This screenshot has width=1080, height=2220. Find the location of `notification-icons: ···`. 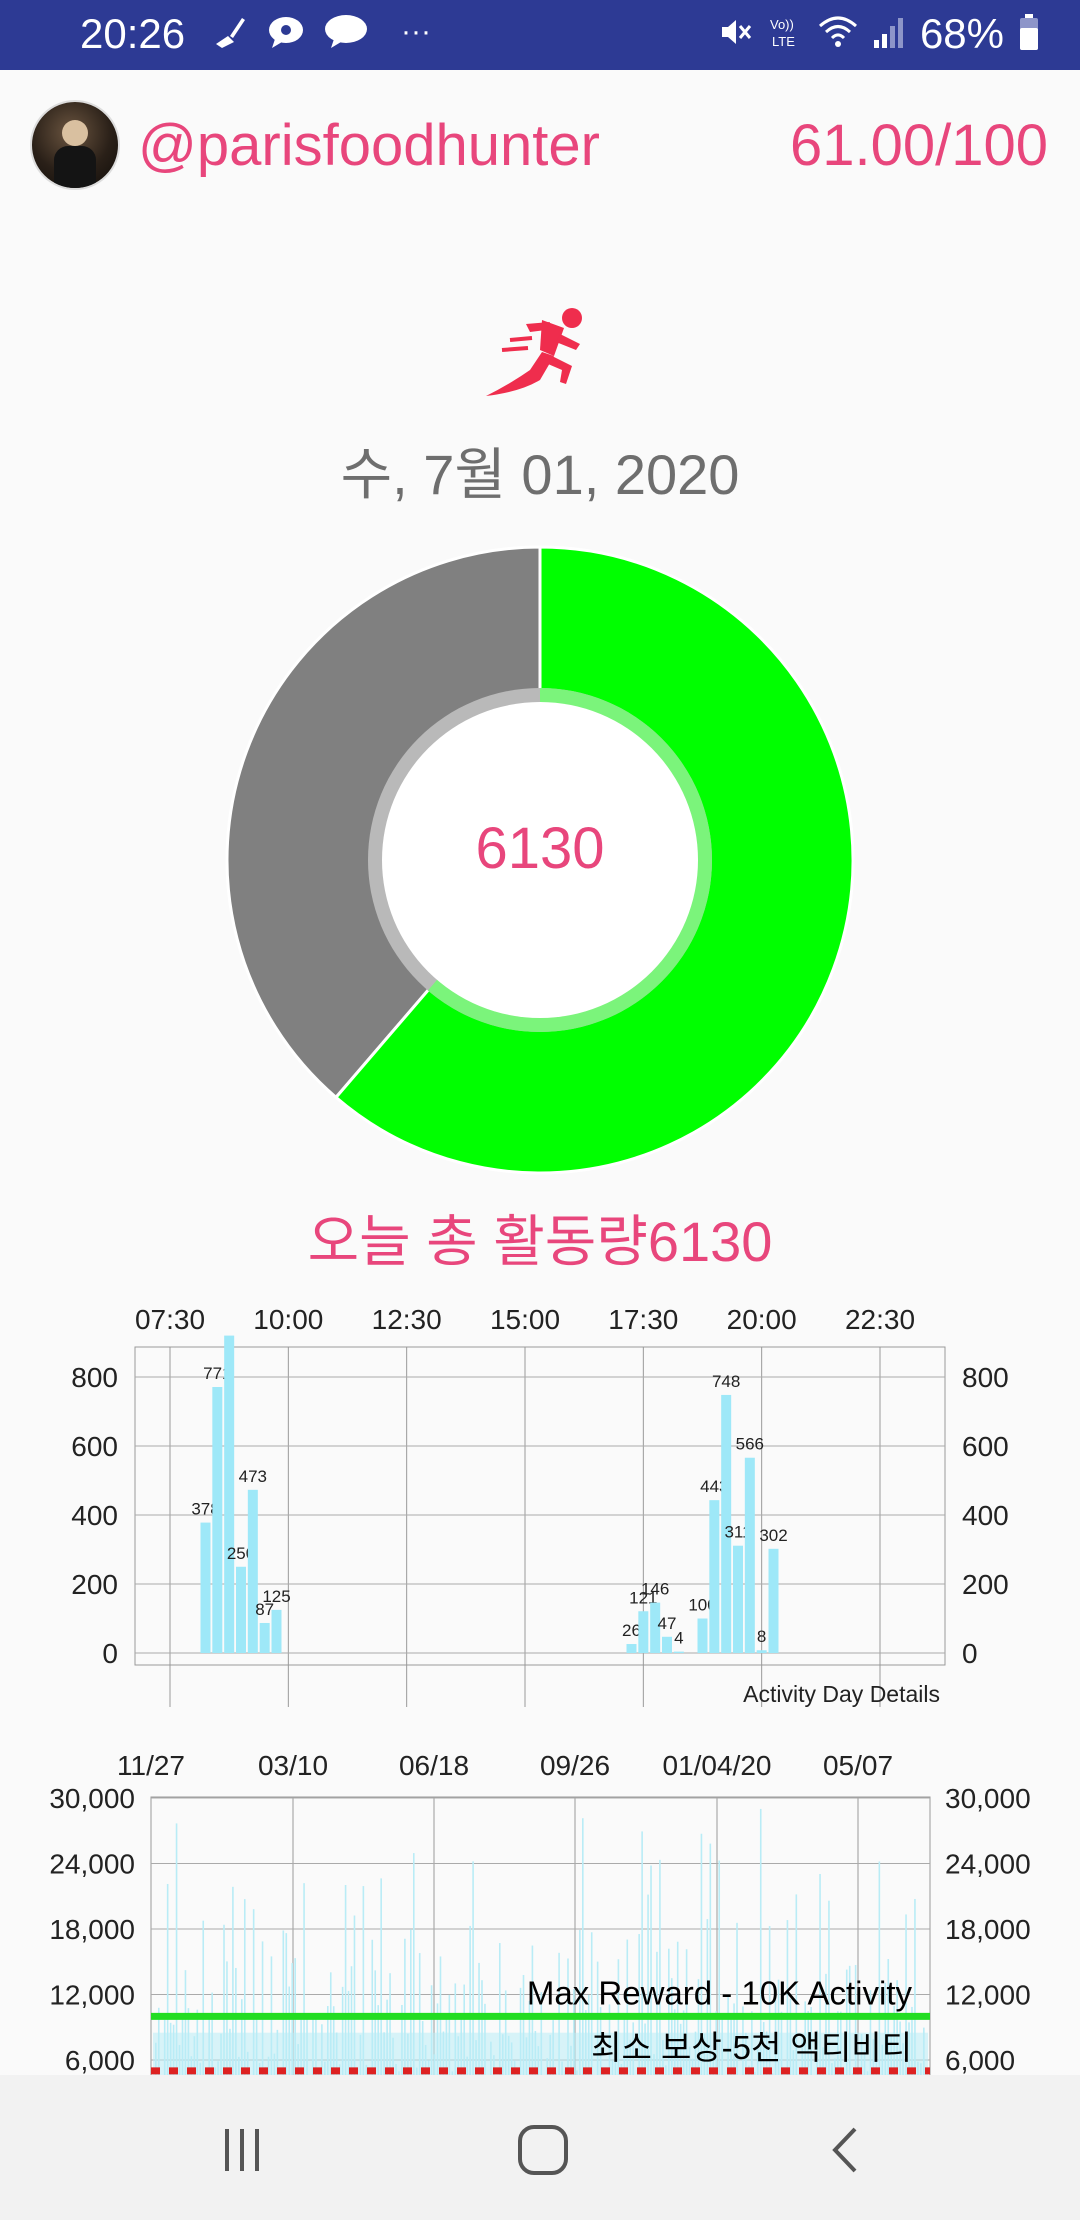

notification-icons: ··· is located at coordinates (323, 32).